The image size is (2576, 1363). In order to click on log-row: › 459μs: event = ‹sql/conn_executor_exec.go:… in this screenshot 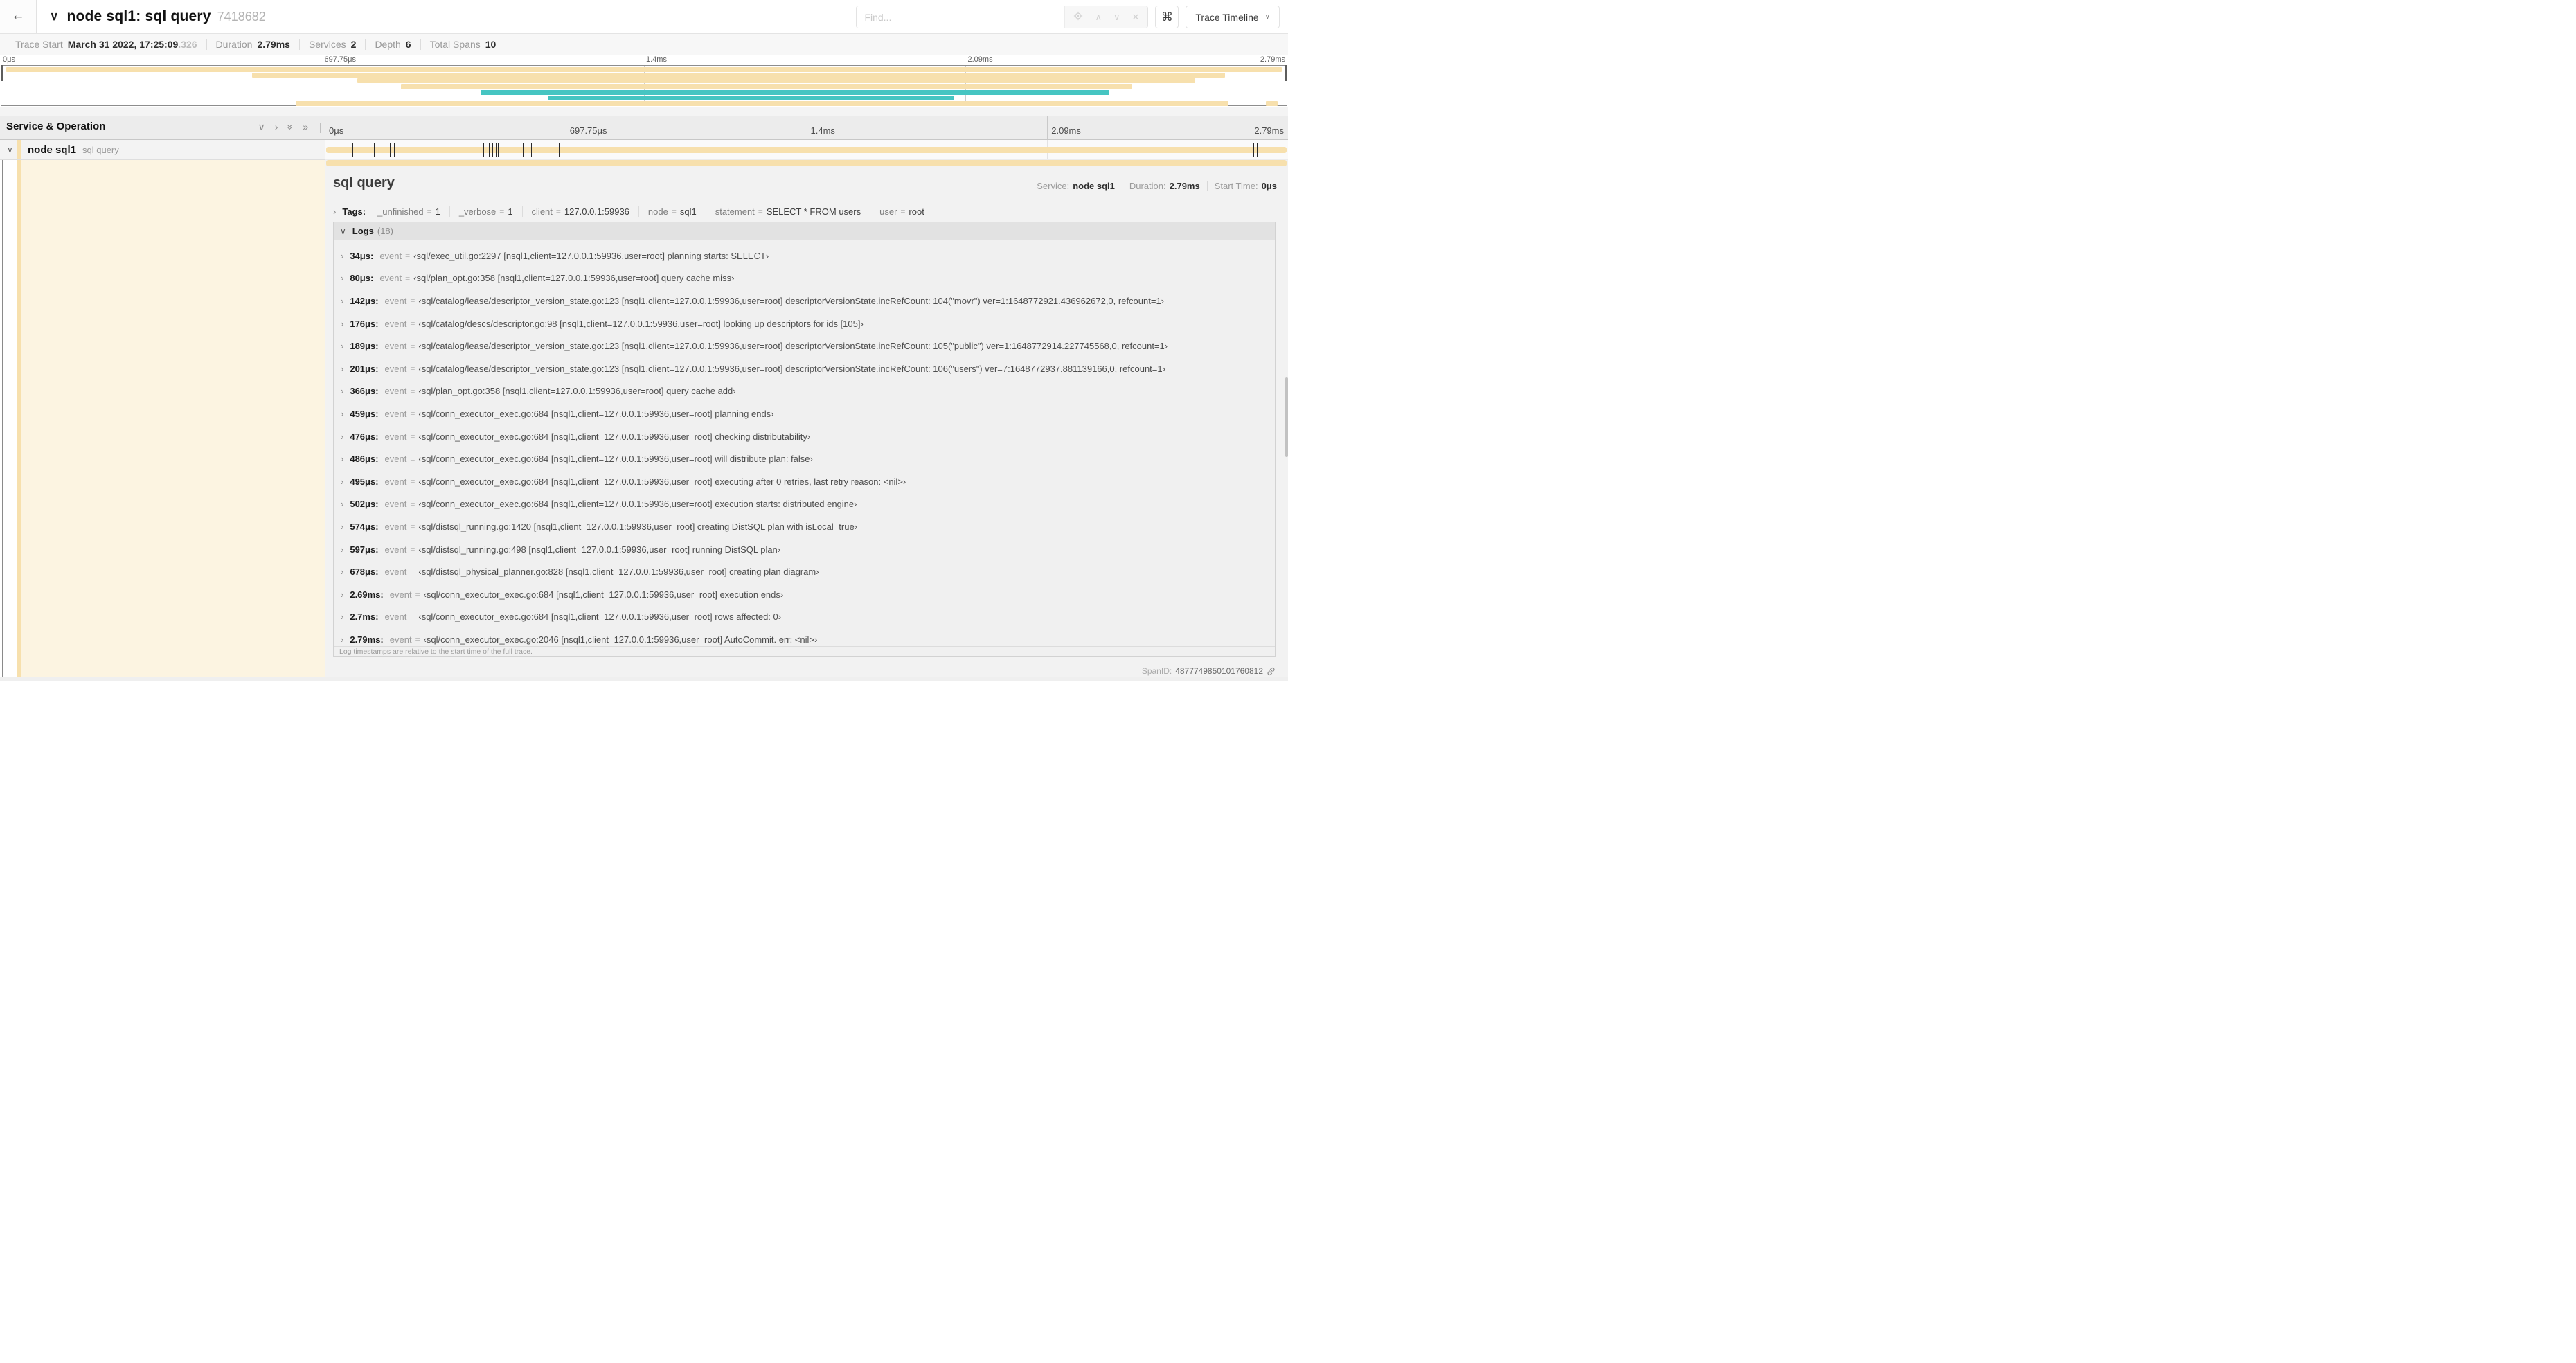, I will do `click(806, 413)`.